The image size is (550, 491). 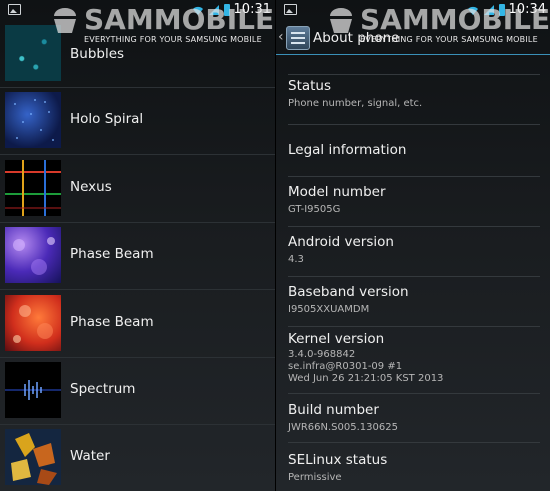 What do you see at coordinates (90, 456) in the screenshot?
I see `wallpaper-label: Water` at bounding box center [90, 456].